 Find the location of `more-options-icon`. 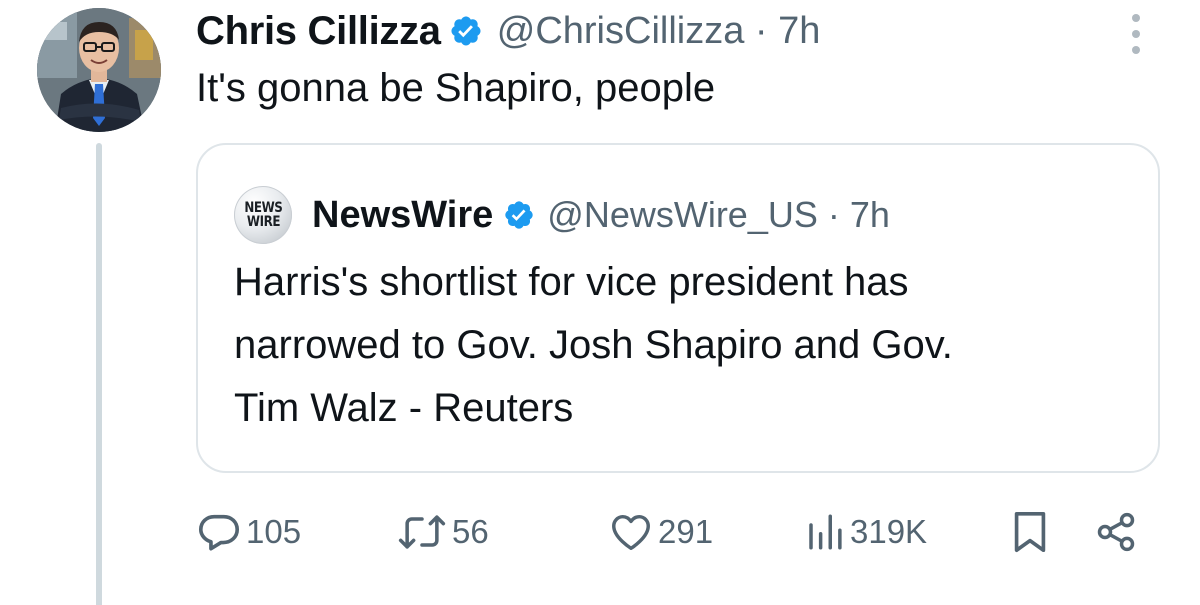

more-options-icon is located at coordinates (1136, 34).